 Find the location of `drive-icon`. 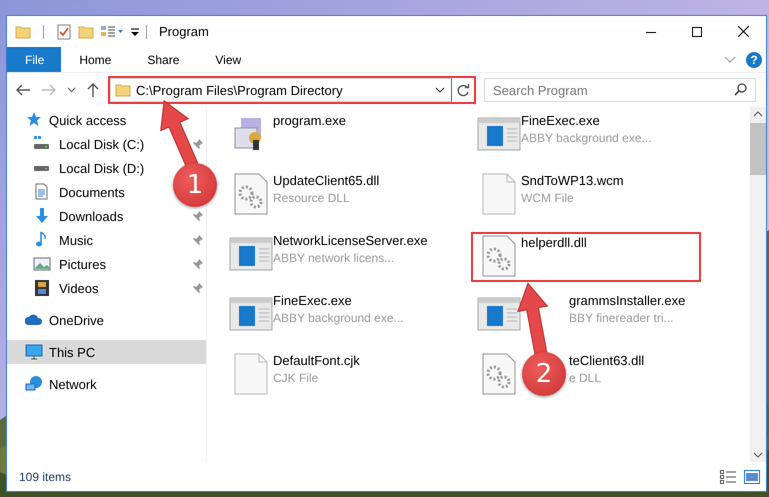

drive-icon is located at coordinates (41, 168).